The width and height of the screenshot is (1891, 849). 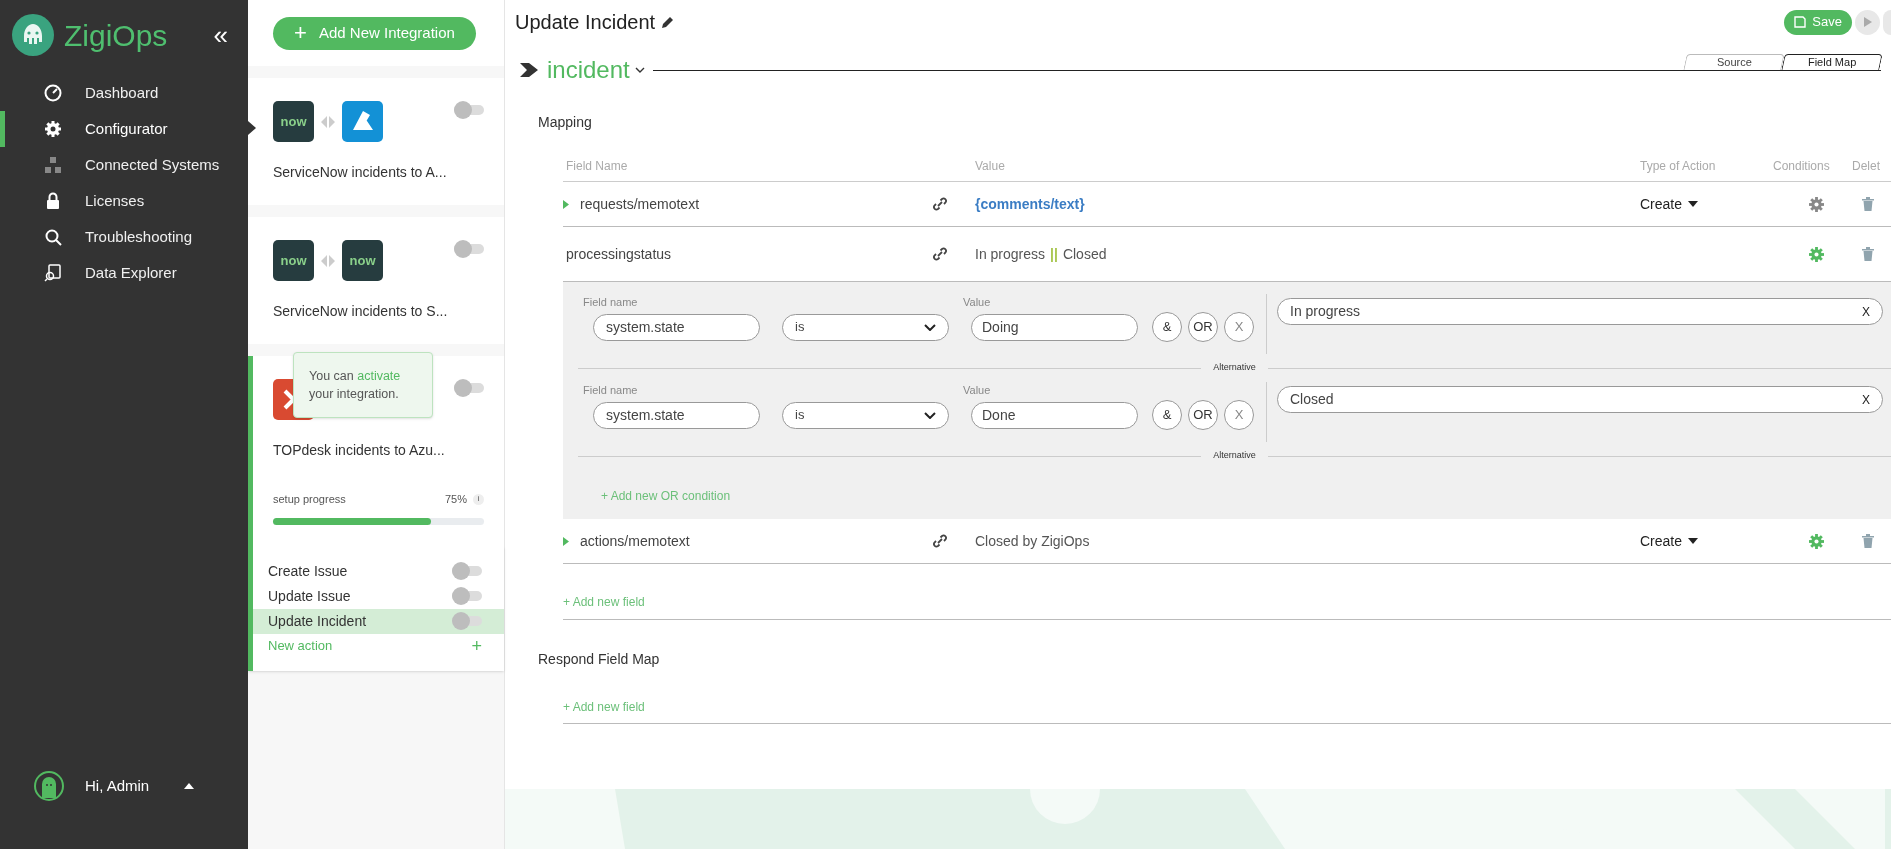 What do you see at coordinates (455, 499) in the screenshot?
I see `progress-percent: 75%` at bounding box center [455, 499].